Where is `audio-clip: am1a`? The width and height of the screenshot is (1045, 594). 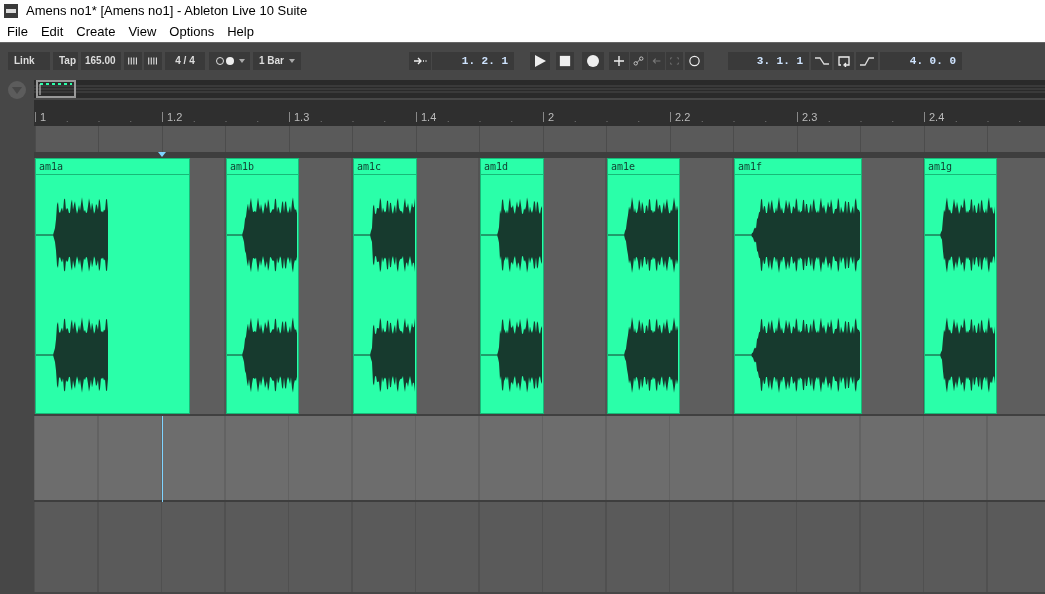 audio-clip: am1a is located at coordinates (112, 286).